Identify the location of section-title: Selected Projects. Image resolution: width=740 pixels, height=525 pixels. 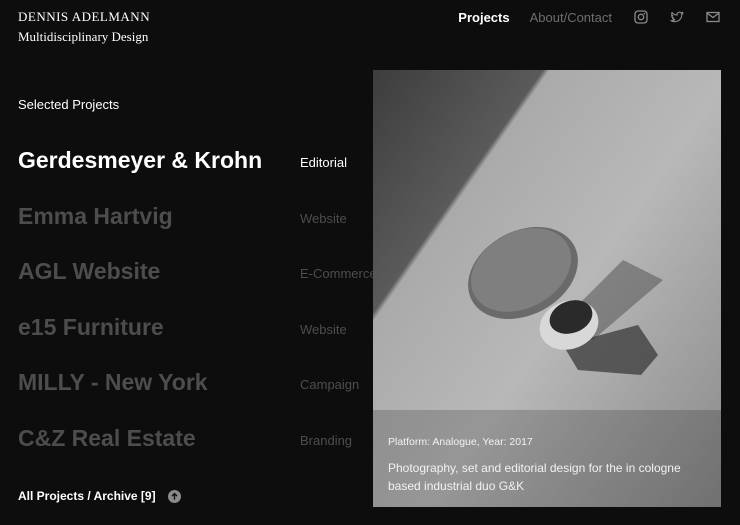
(69, 104).